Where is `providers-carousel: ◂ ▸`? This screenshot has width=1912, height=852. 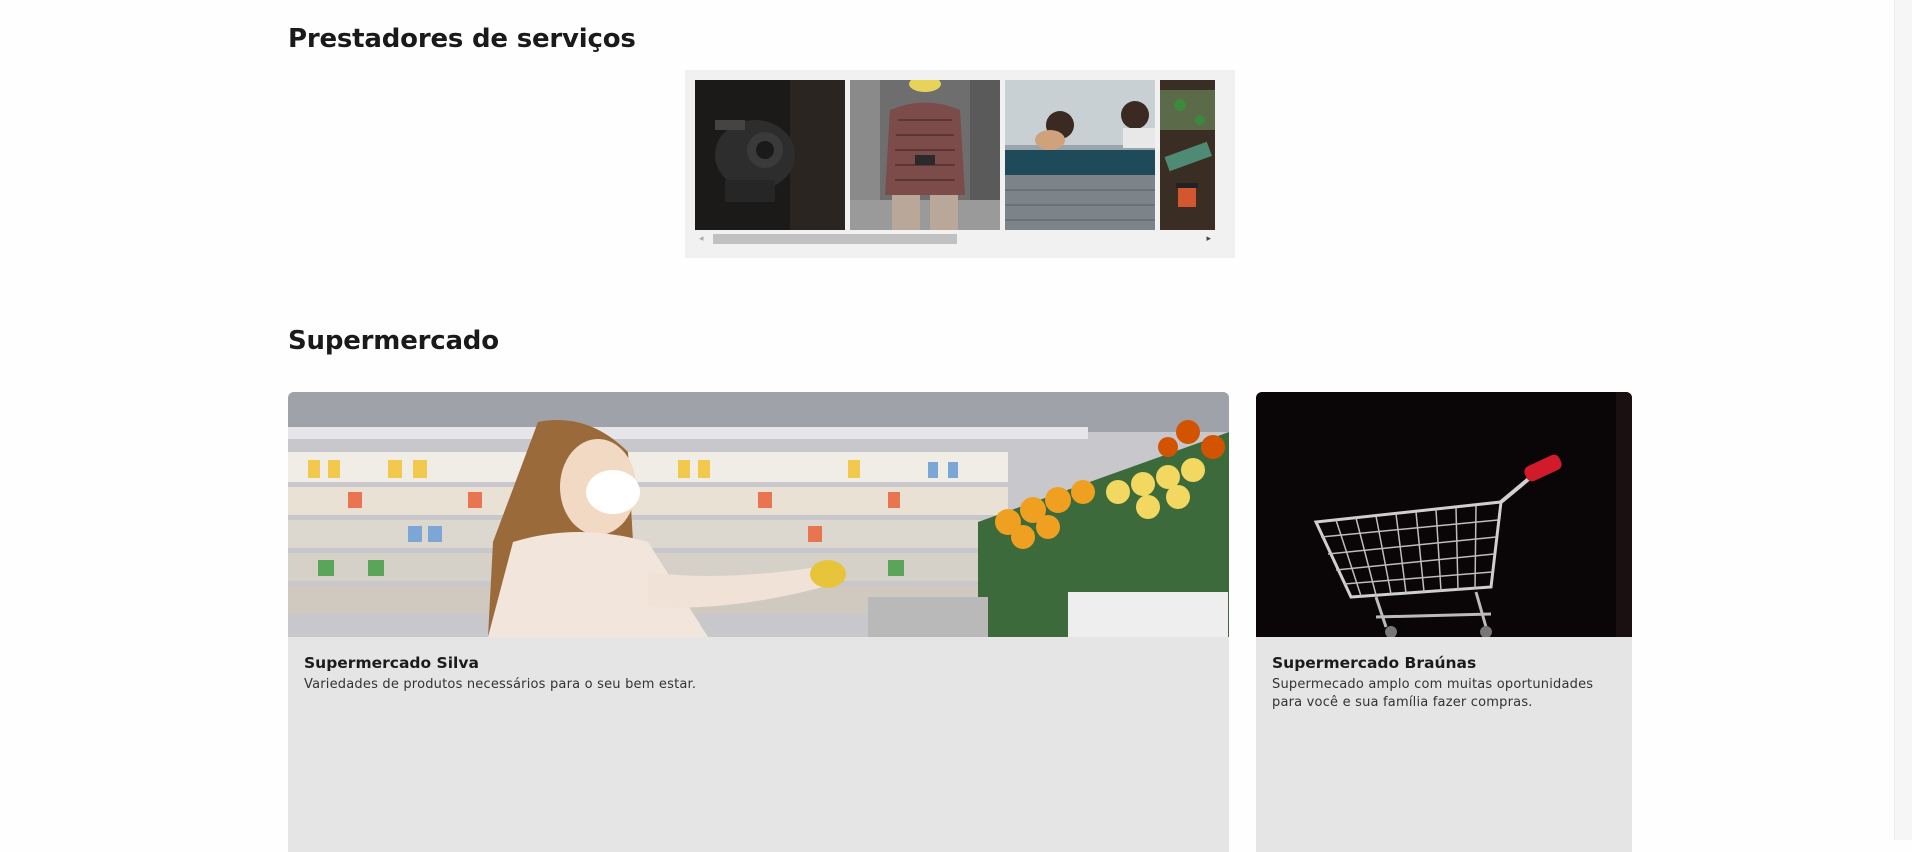
providers-carousel: ◂ ▸ is located at coordinates (960, 164).